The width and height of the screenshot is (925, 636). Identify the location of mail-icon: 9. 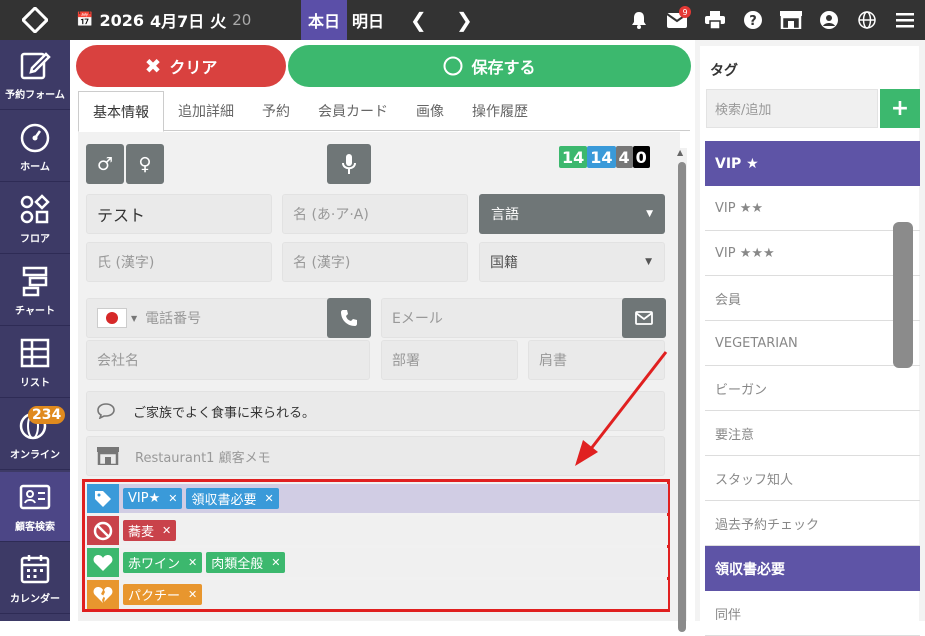
(677, 20).